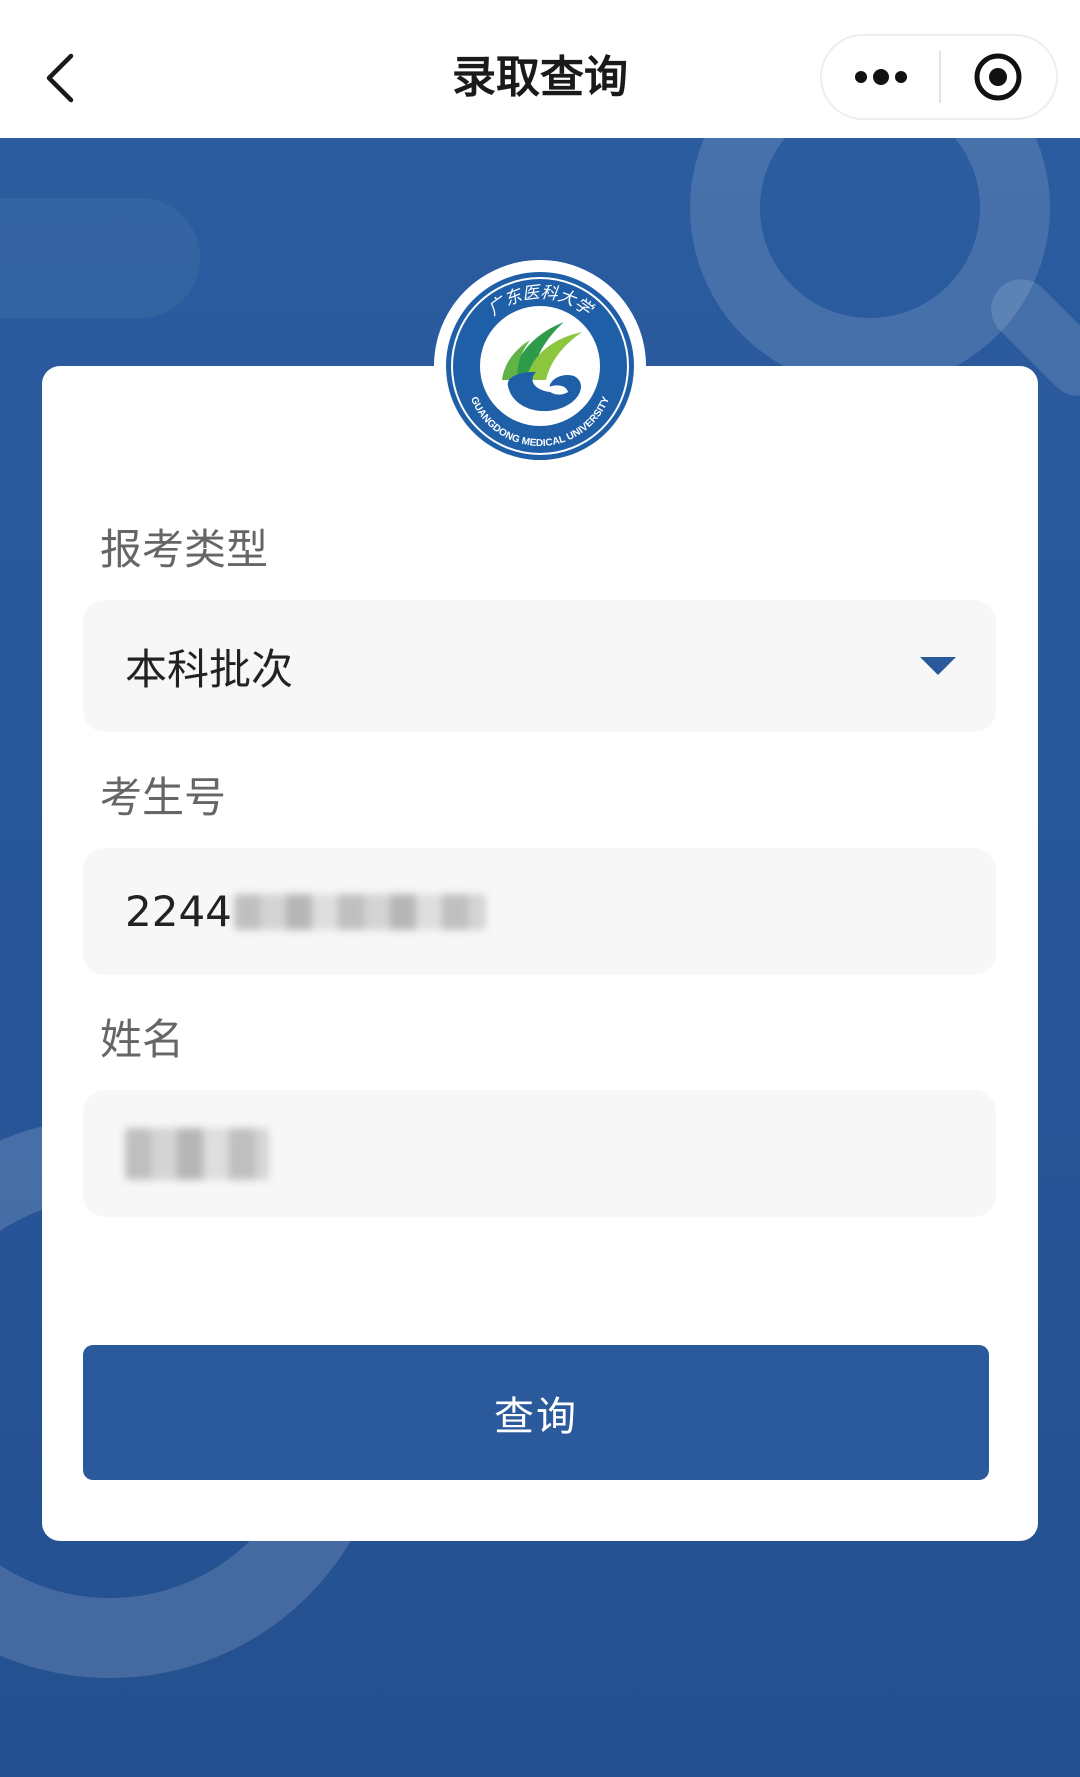  What do you see at coordinates (184, 549) in the screenshot?
I see `exam-type-label: 报考类型` at bounding box center [184, 549].